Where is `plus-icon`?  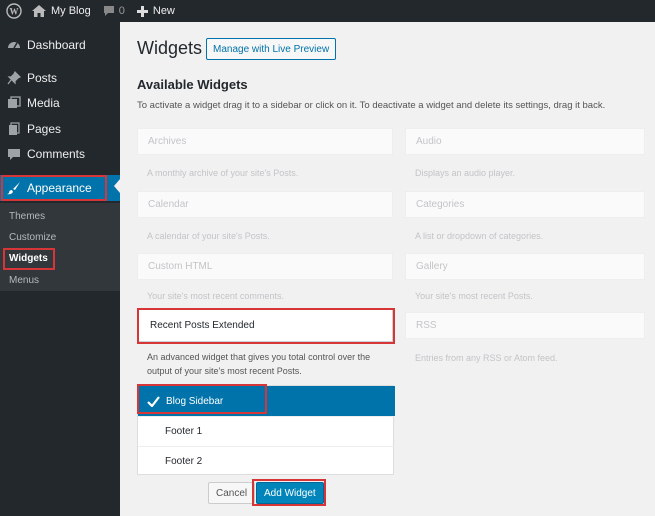 plus-icon is located at coordinates (142, 11).